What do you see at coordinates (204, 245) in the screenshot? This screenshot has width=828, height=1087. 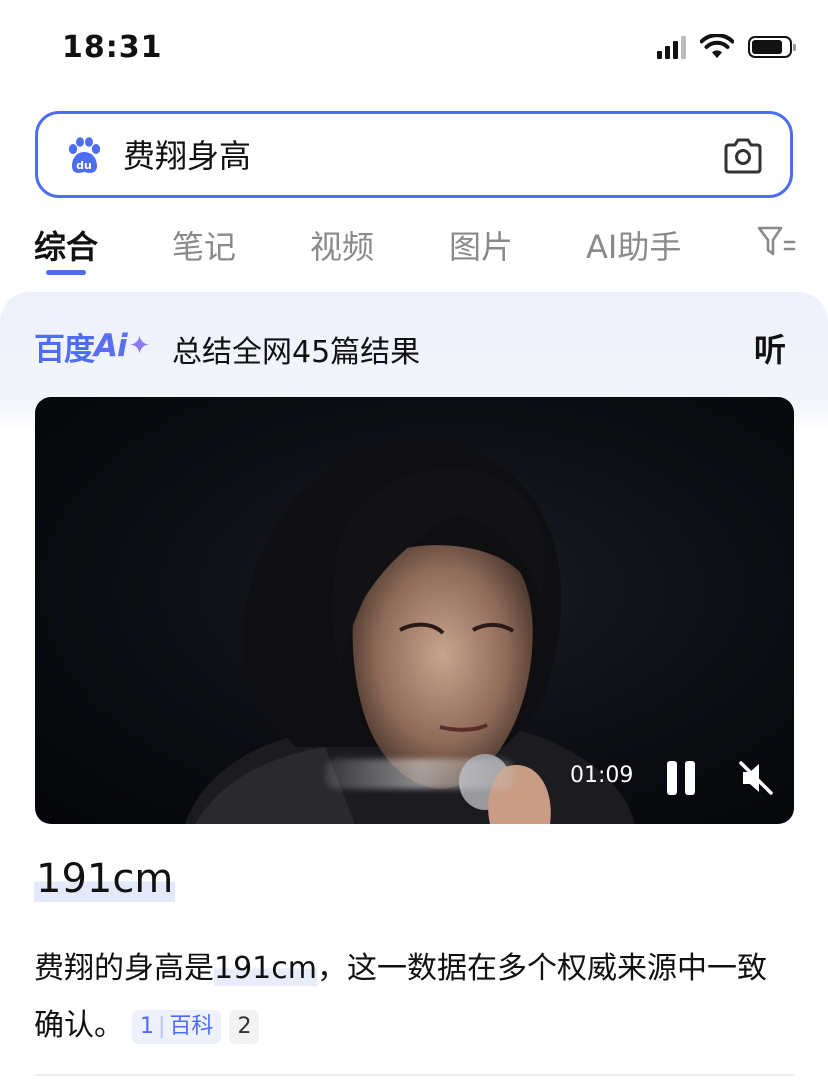 I see `tab-notes: 笔记` at bounding box center [204, 245].